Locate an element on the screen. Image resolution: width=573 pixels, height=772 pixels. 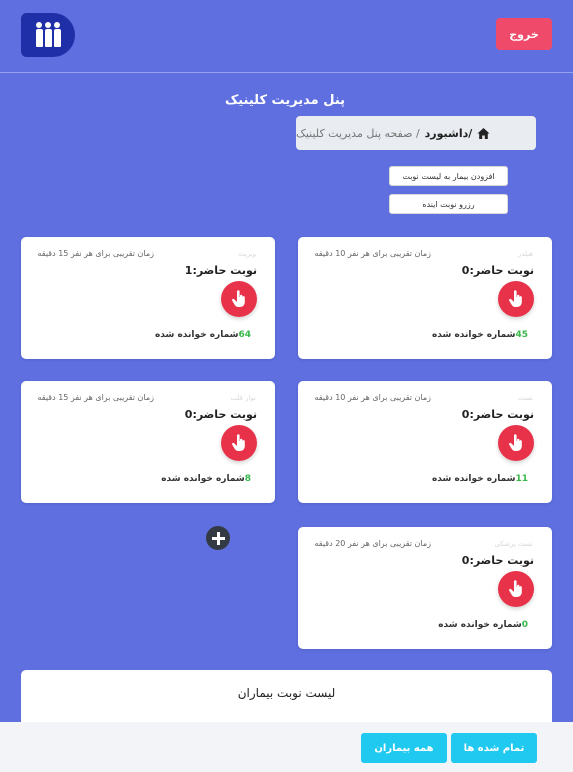
read-count-number: 11 is located at coordinates (521, 479).